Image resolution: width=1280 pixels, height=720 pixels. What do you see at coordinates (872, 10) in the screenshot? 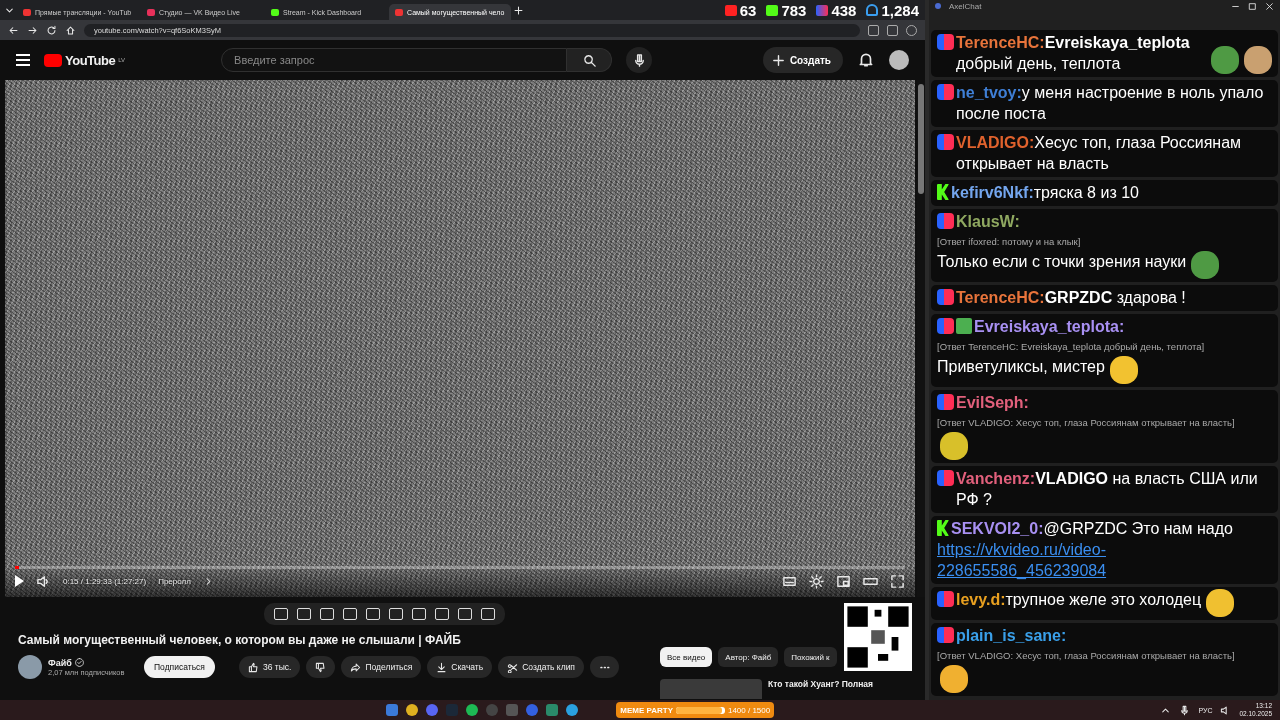
I see `person-icon` at bounding box center [872, 10].